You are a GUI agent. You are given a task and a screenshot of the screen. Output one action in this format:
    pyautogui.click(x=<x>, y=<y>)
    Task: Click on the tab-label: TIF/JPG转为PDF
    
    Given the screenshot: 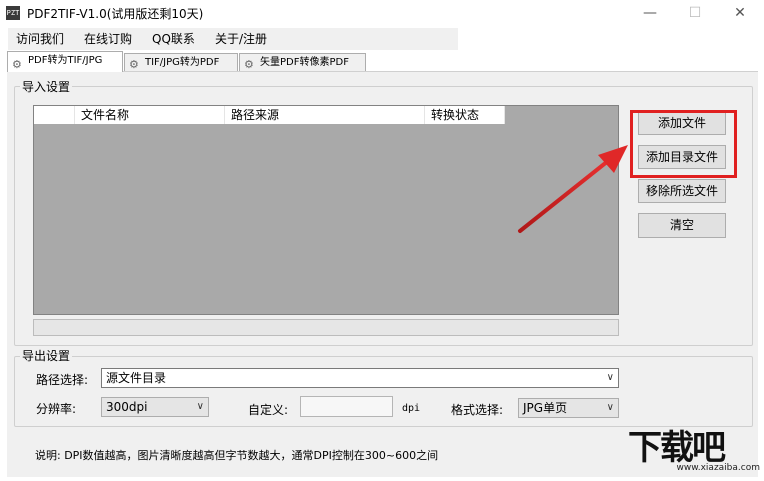 What is the action you would take?
    pyautogui.click(x=182, y=62)
    